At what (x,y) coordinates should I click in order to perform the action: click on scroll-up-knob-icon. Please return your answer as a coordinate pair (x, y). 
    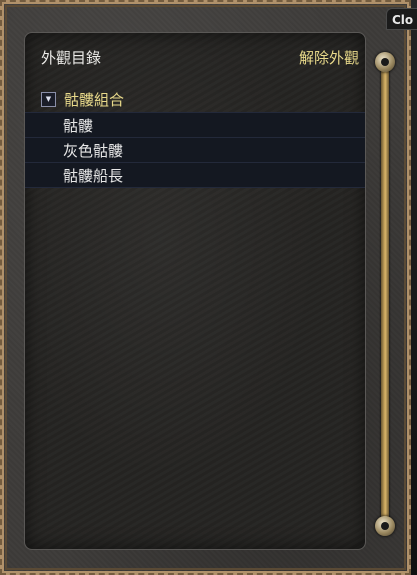
    Looking at the image, I should click on (385, 62).